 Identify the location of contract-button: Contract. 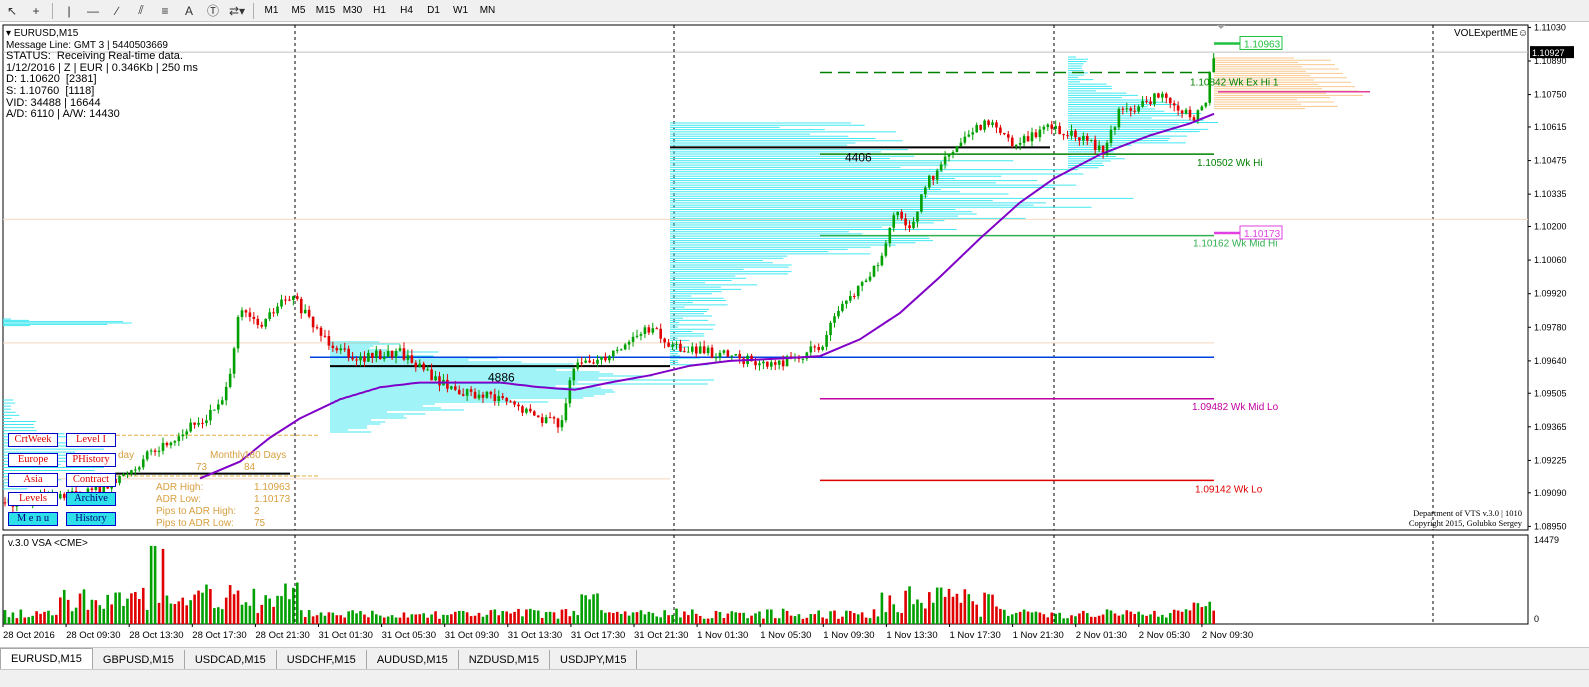
(91, 480).